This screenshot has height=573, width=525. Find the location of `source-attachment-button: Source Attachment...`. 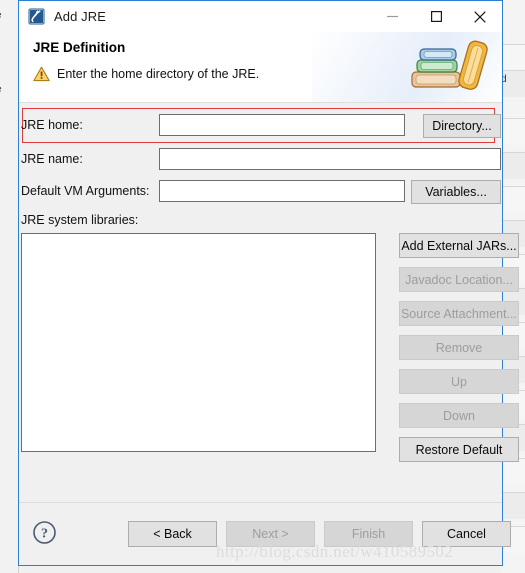

source-attachment-button: Source Attachment... is located at coordinates (459, 313).